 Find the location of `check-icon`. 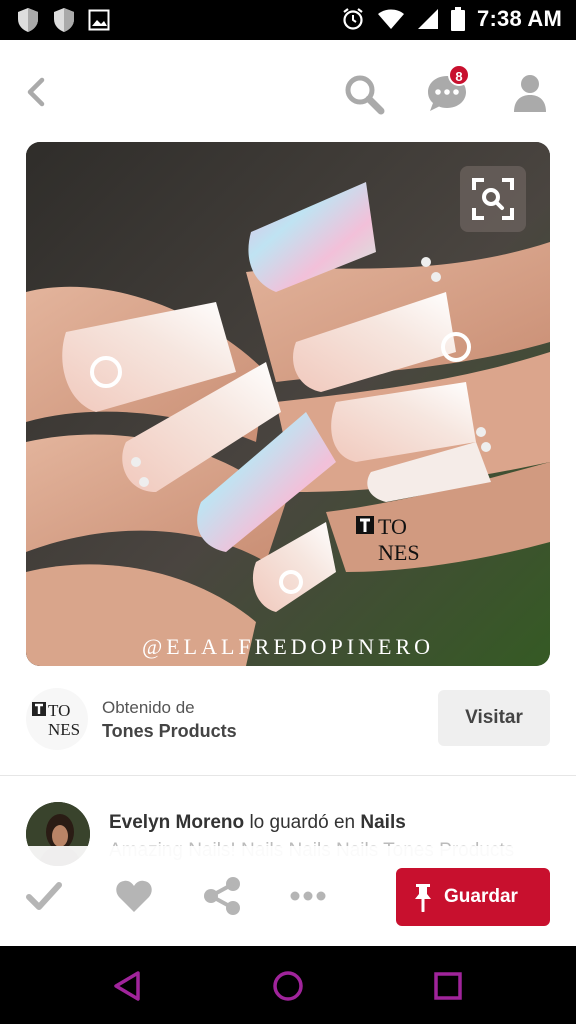

check-icon is located at coordinates (44, 896).